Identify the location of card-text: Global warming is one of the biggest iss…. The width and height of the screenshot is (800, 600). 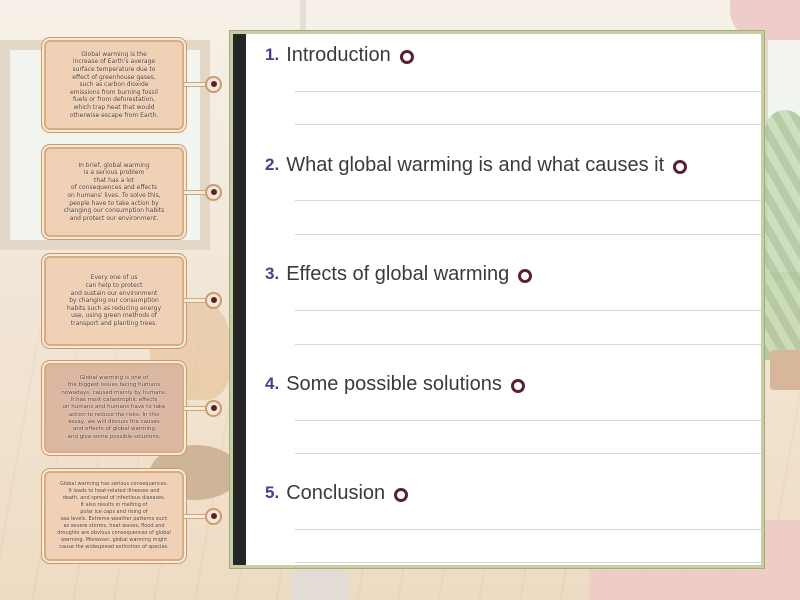
(114, 407).